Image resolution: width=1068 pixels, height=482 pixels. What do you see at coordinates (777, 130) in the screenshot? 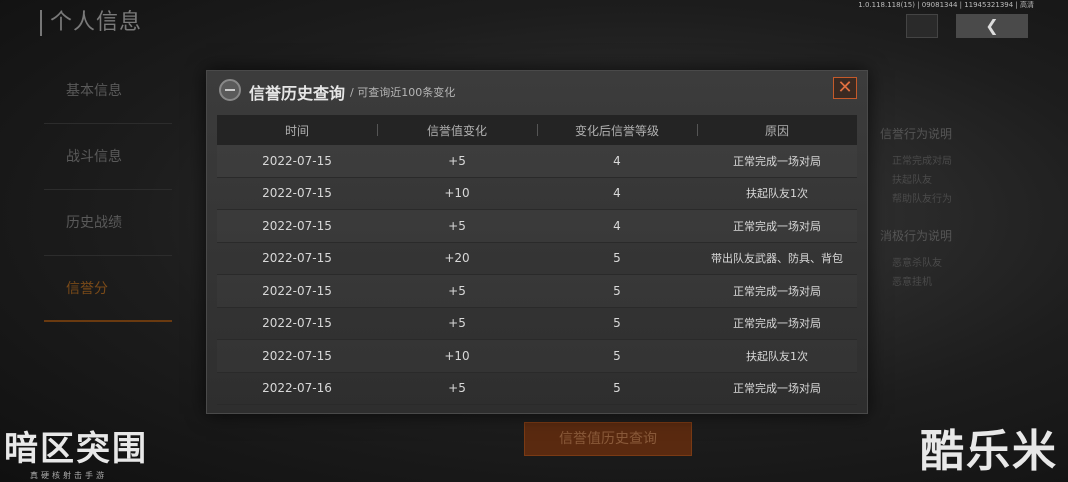
I see `column-header-reason: 原因` at bounding box center [777, 130].